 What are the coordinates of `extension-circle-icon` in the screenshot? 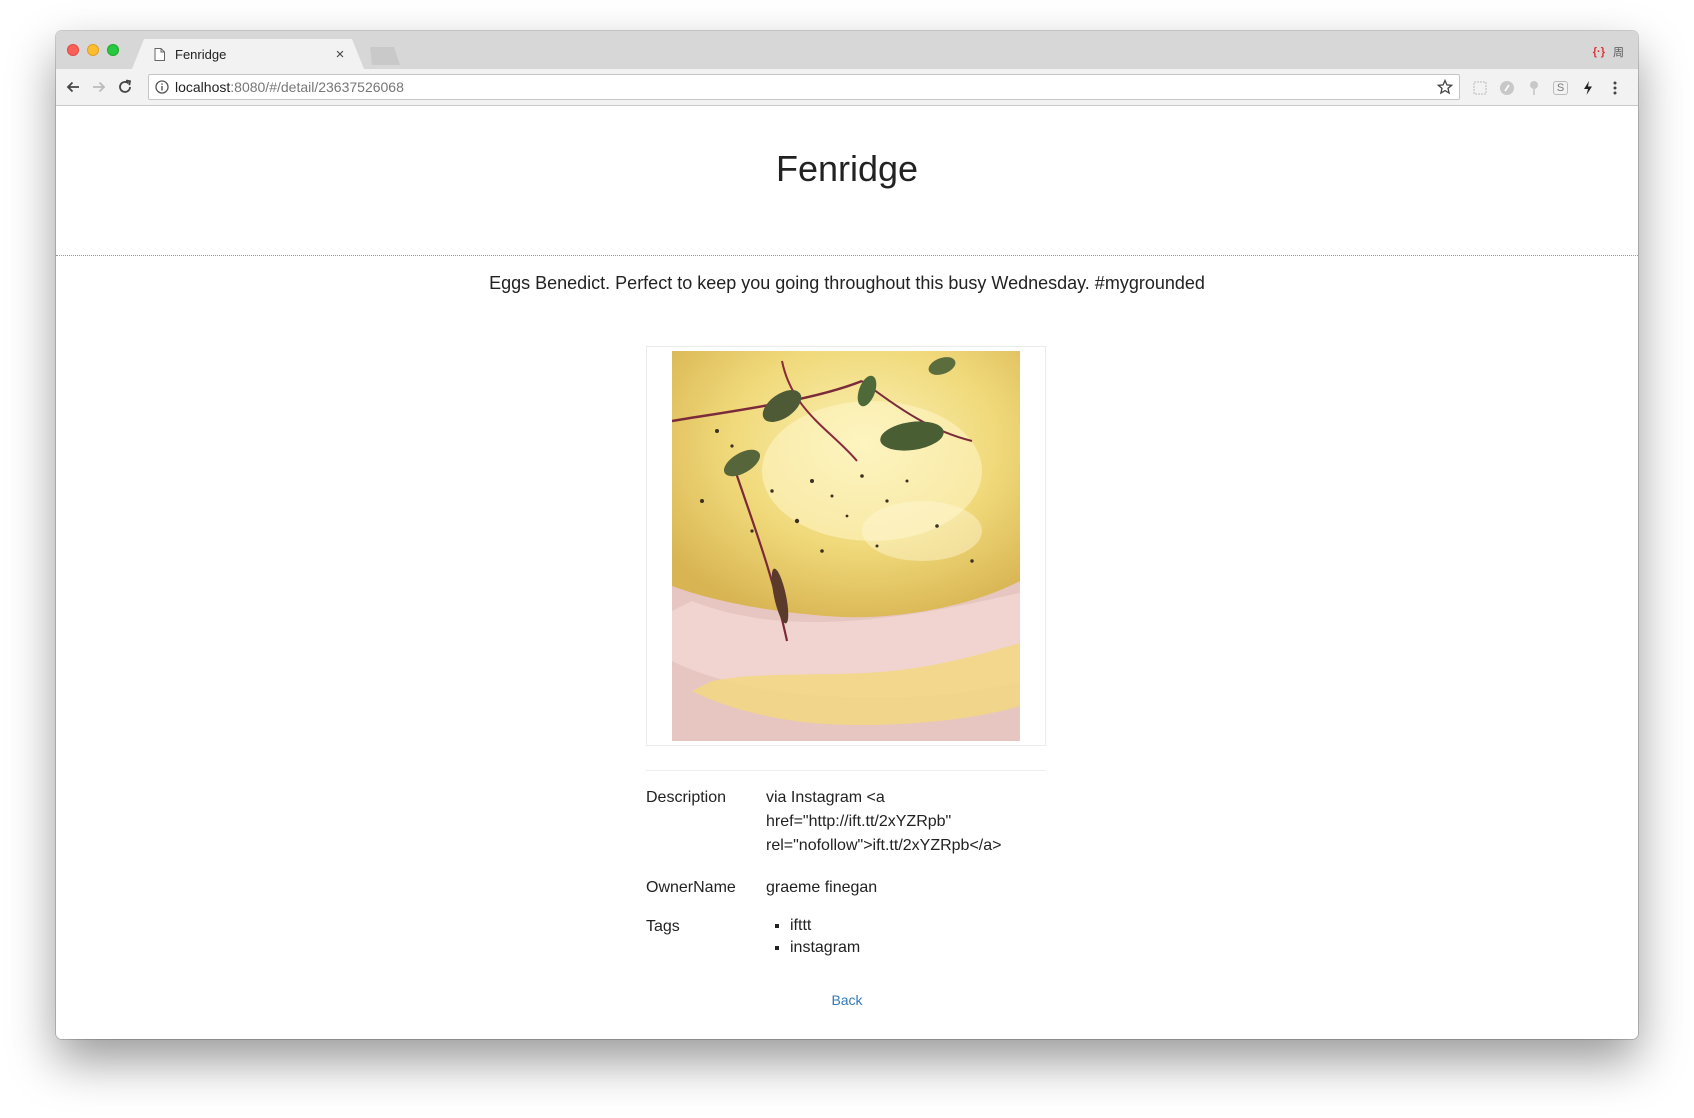 It's located at (1506, 88).